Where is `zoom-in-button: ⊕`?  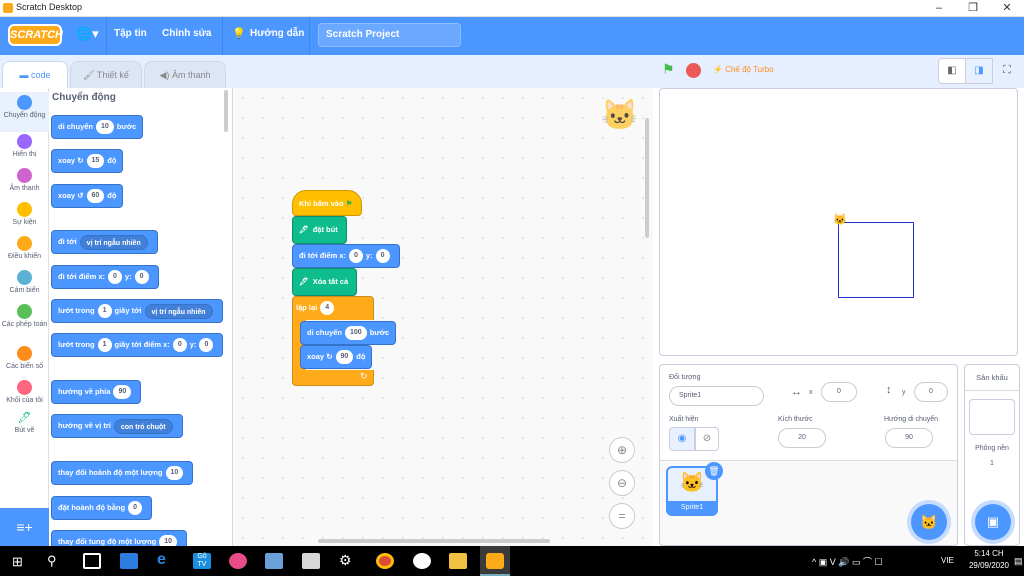
zoom-in-button: ⊕ is located at coordinates (622, 450).